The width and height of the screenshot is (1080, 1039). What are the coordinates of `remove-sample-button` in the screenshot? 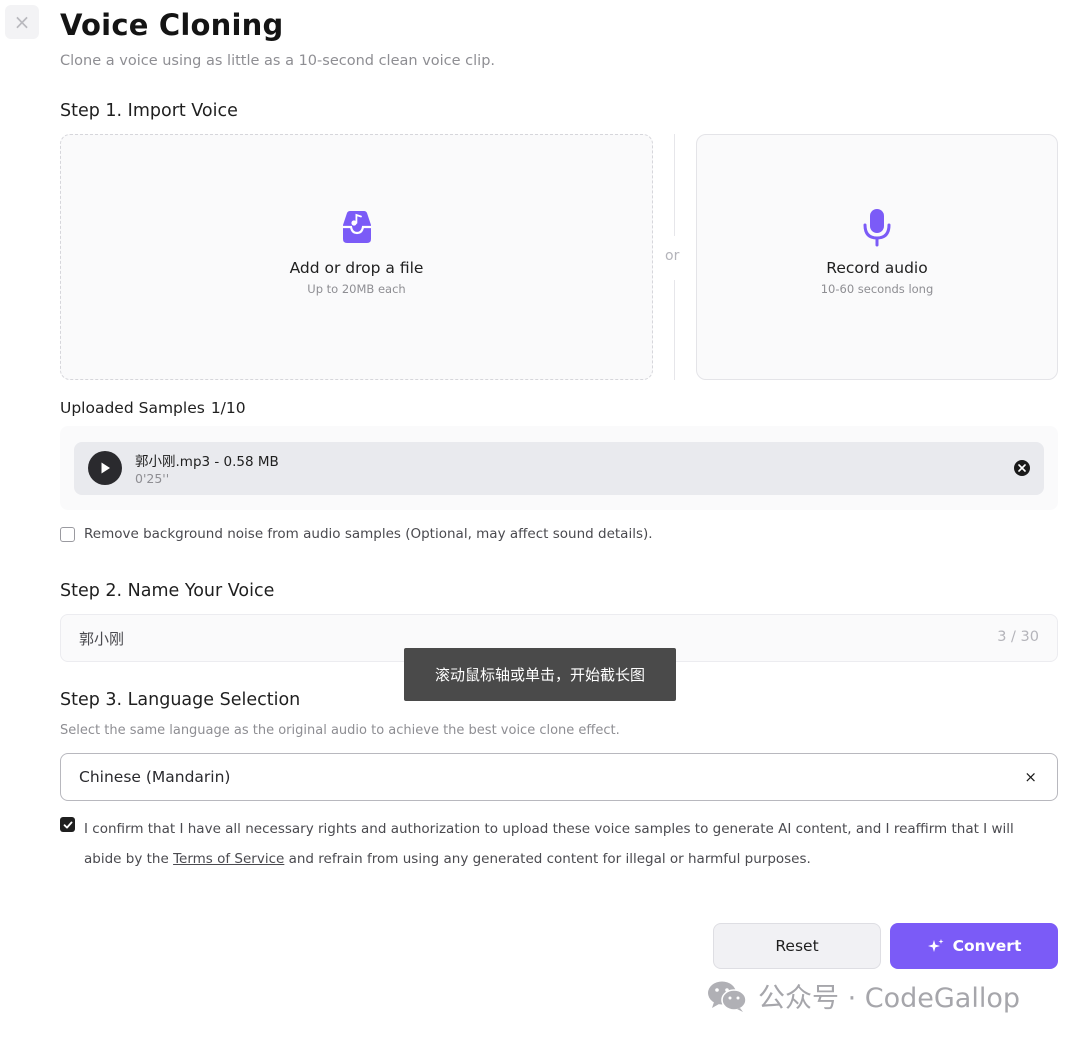 It's located at (1022, 468).